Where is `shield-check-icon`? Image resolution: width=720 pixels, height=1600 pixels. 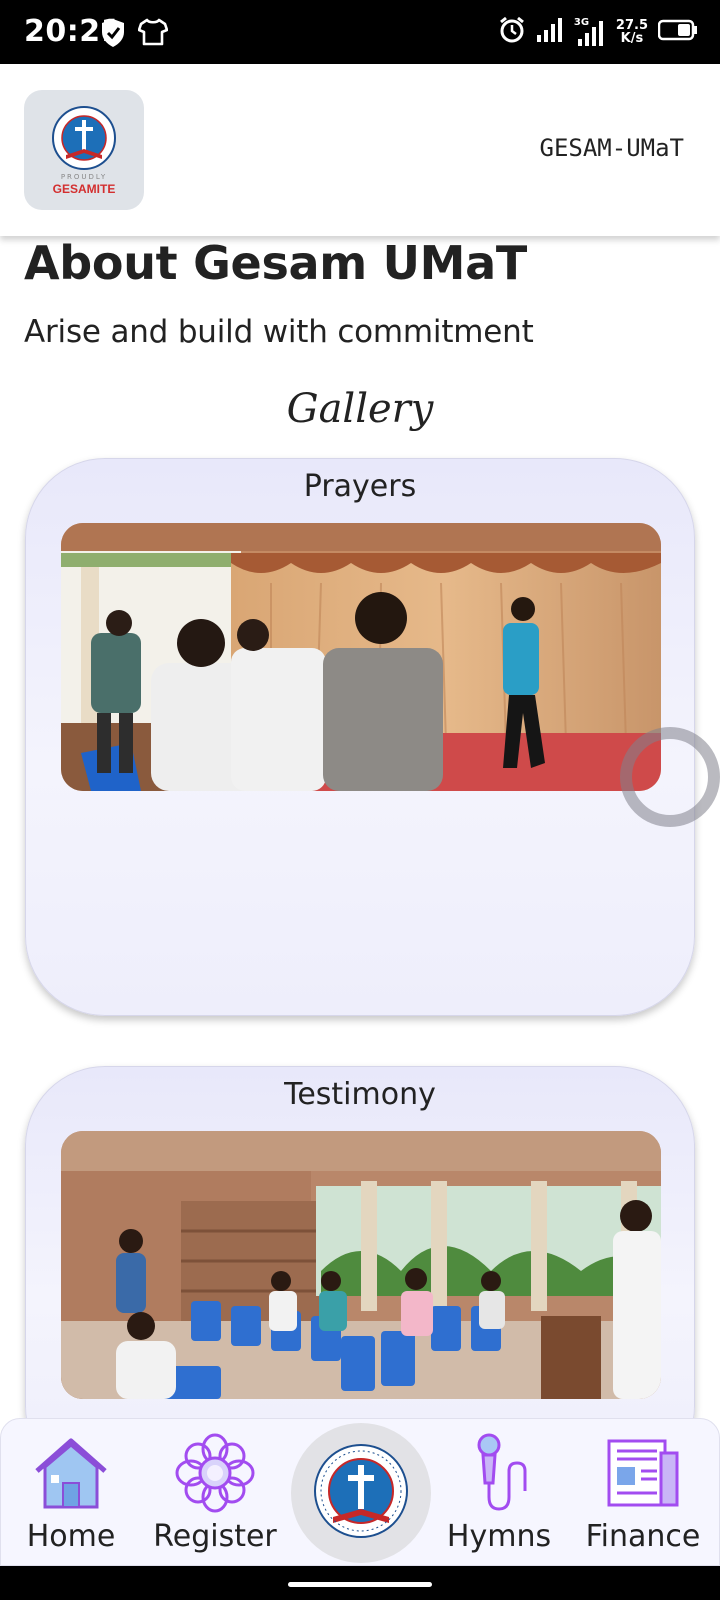
shield-check-icon is located at coordinates (113, 35).